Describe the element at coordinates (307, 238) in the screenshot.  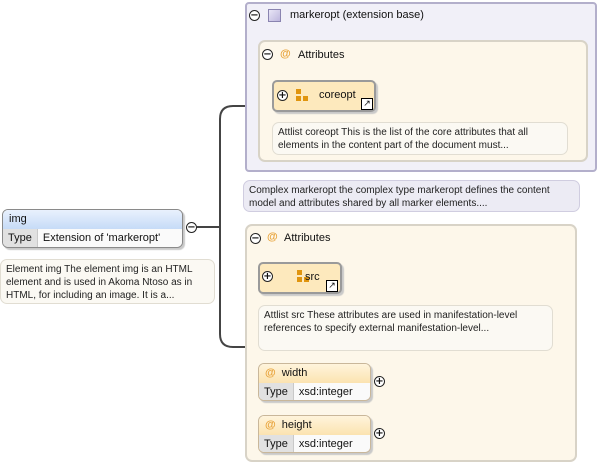
I see `img-attributes-title: Attributes` at that location.